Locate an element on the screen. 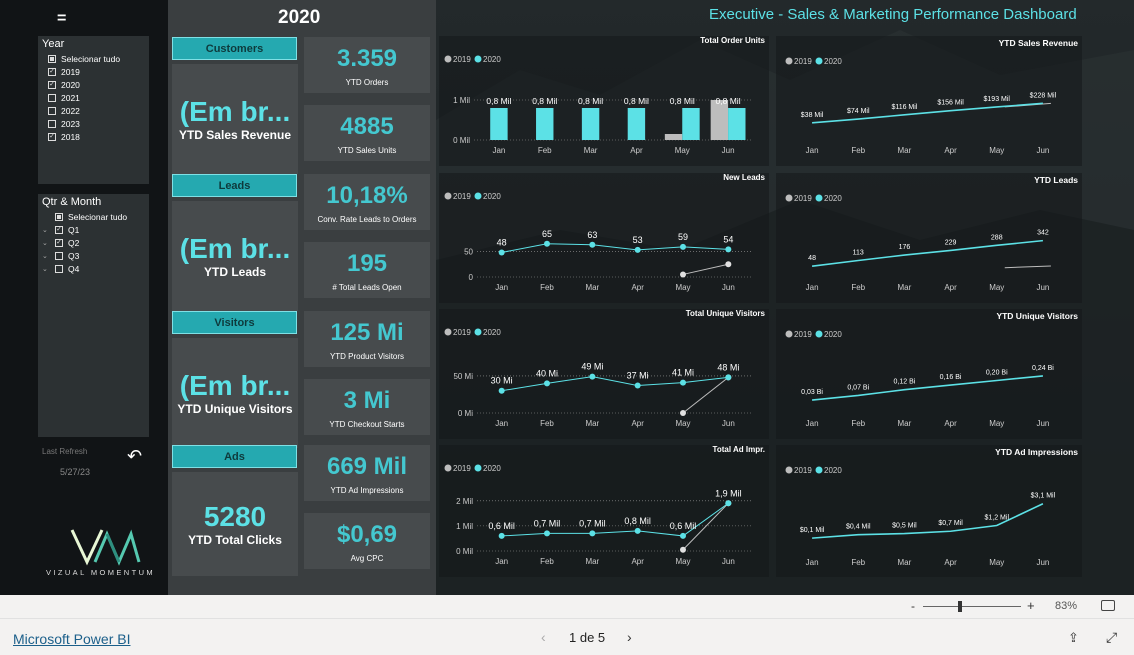  x-tick-label: Jan is located at coordinates (498, 150).